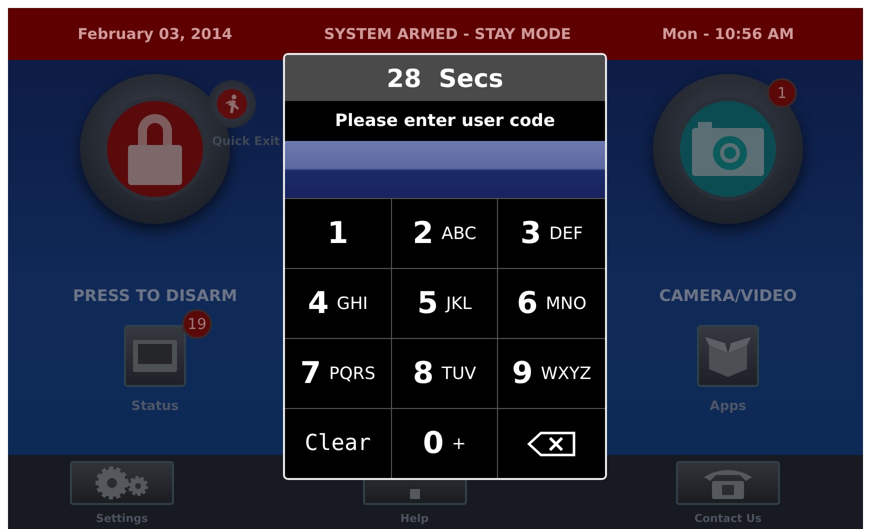 This screenshot has height=529, width=871. Describe the element at coordinates (155, 149) in the screenshot. I see `padlock-icon` at that location.